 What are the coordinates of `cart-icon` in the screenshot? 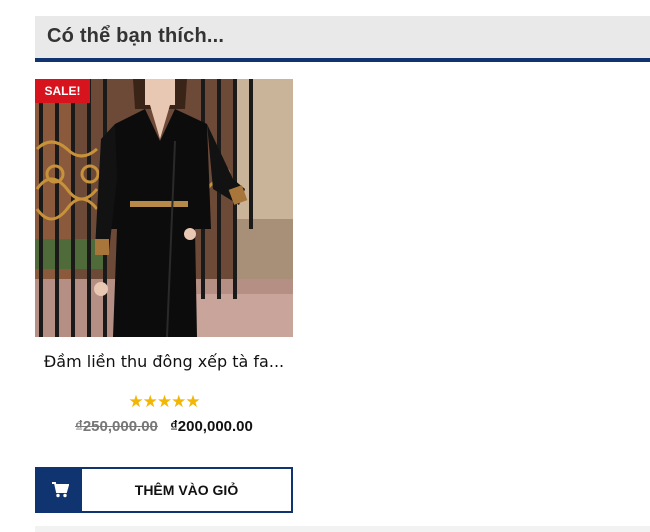 It's located at (59, 490).